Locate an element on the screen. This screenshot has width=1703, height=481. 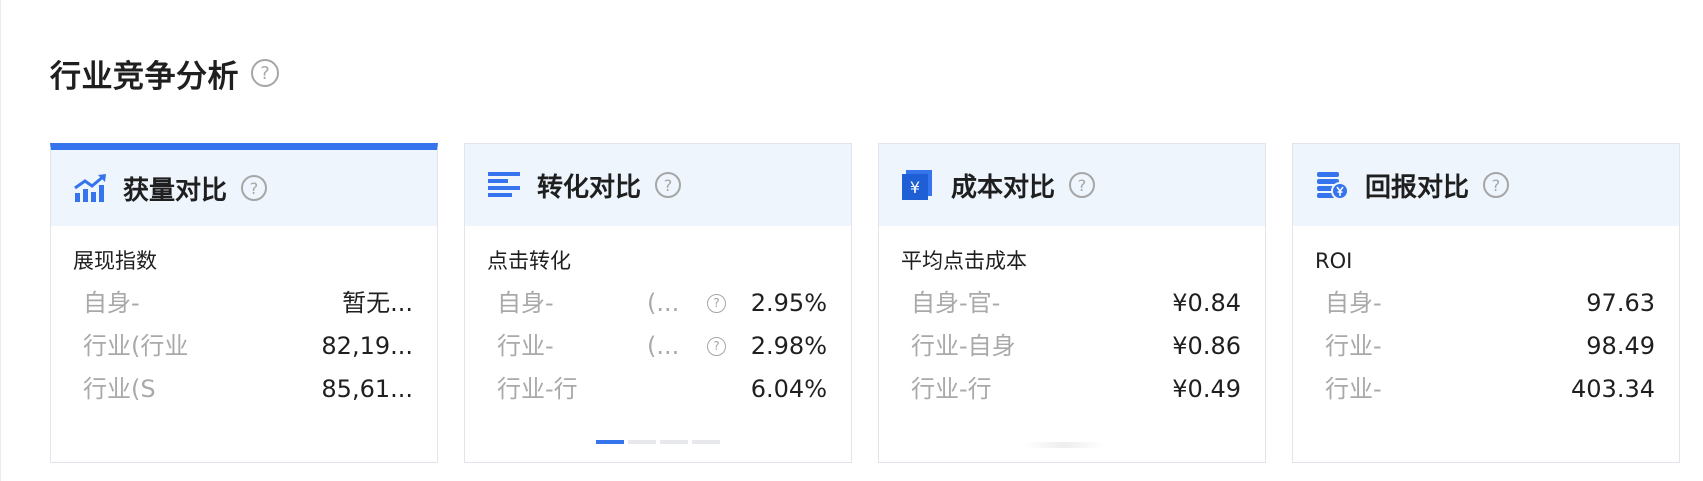
list-lines-icon is located at coordinates (504, 185).